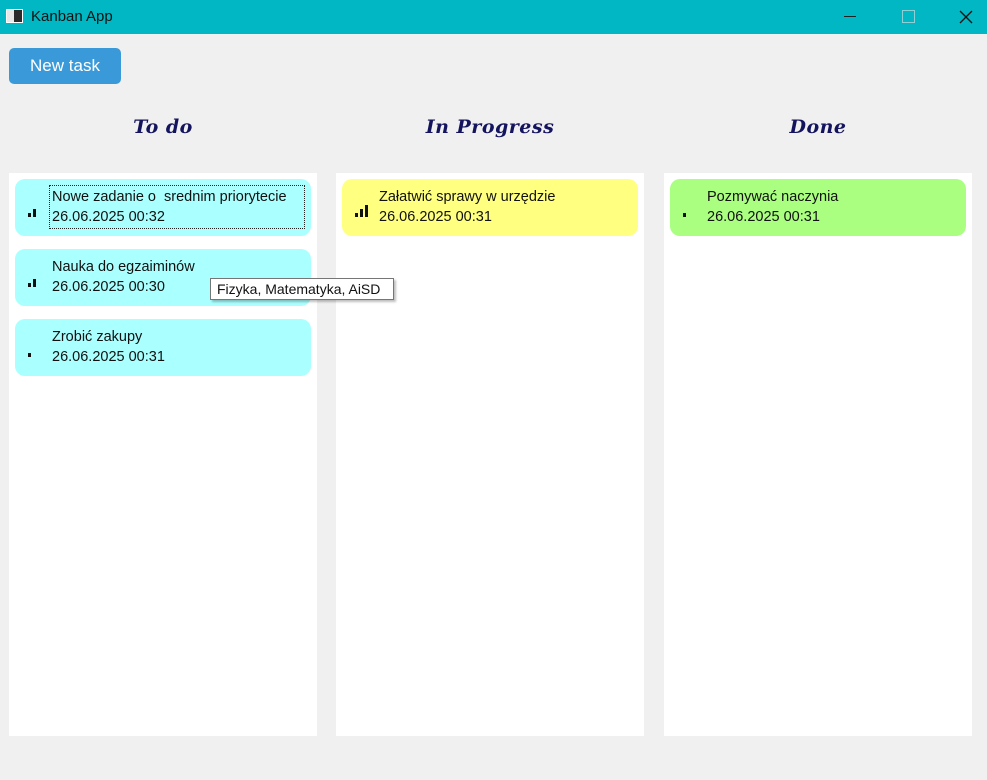 The height and width of the screenshot is (780, 987). What do you see at coordinates (818, 127) in the screenshot?
I see `column-header-done: Done` at bounding box center [818, 127].